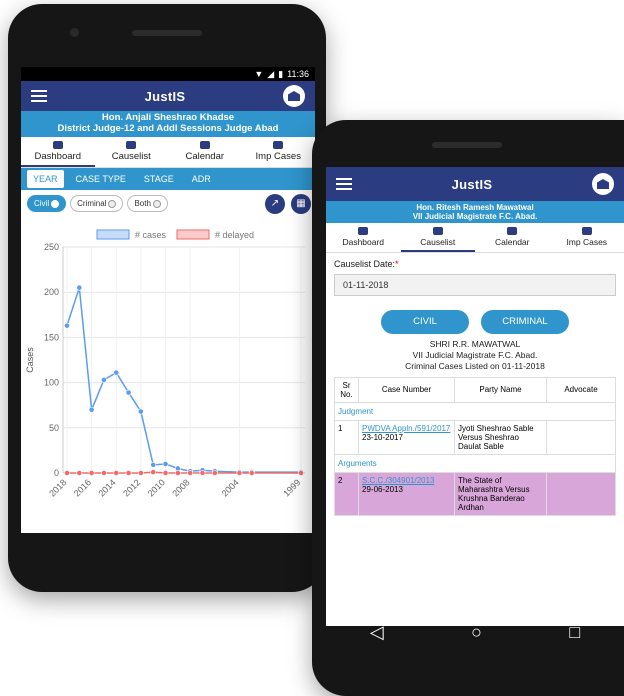 The image size is (624, 696). Describe the element at coordinates (45, 178) in the screenshot. I see `subtab-year: YEAR` at that location.